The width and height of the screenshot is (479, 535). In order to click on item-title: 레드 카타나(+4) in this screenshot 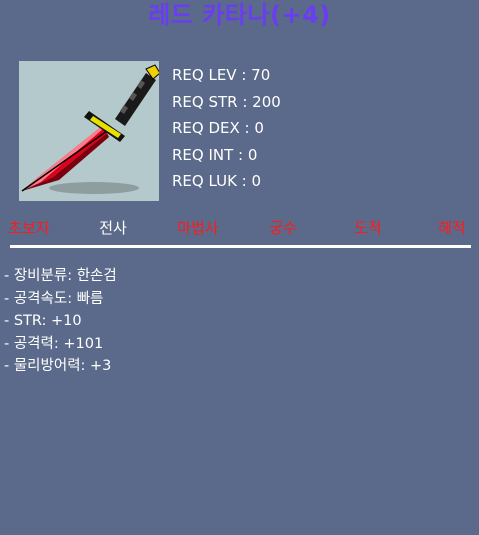, I will do `click(239, 15)`.